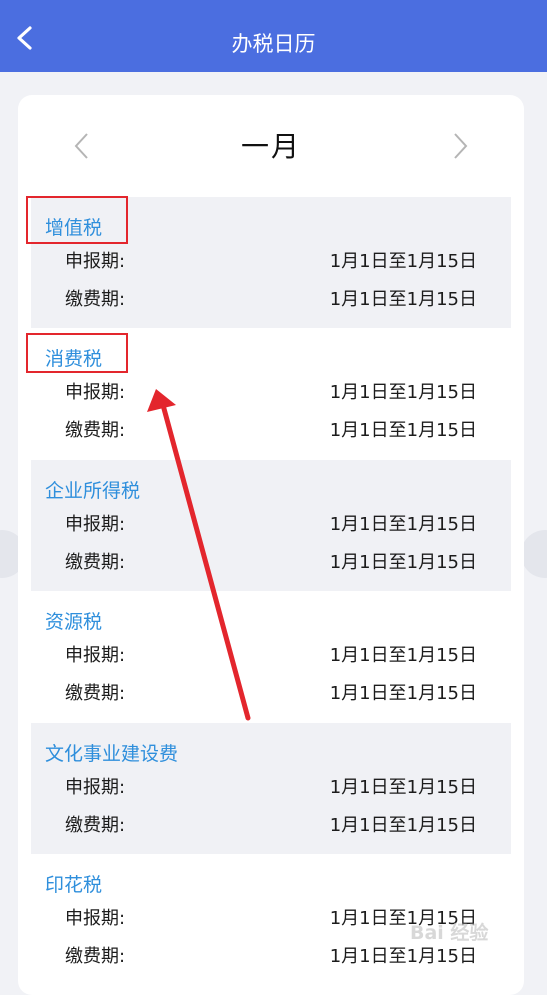 Image resolution: width=547 pixels, height=995 pixels. Describe the element at coordinates (534, 554) in the screenshot. I see `right-edge-handle` at that location.